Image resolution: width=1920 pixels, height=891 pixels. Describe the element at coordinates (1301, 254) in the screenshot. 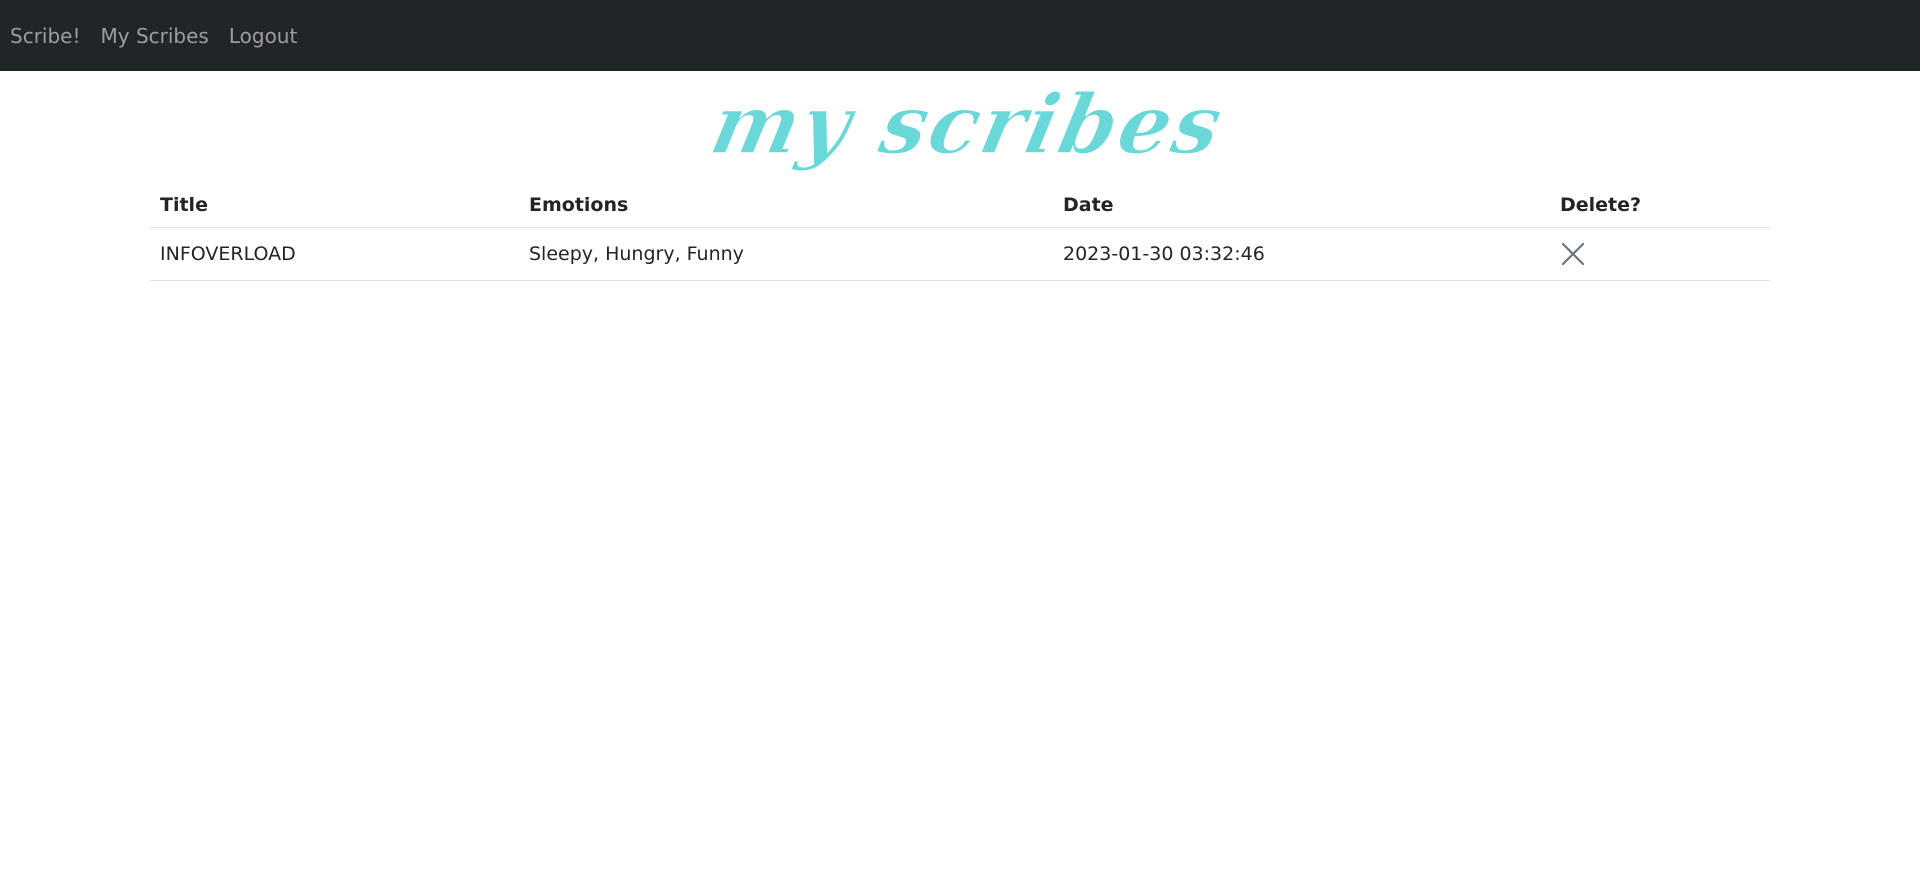

I see `cell-date: 2023-01-30 03:32:46` at that location.